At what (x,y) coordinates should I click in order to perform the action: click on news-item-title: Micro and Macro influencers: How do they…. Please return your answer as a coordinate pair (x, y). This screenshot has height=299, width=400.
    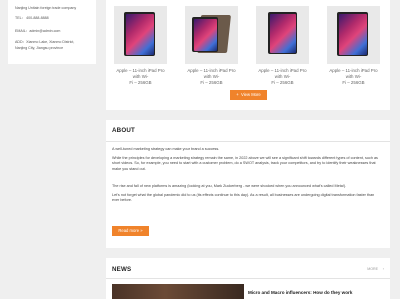
    Looking at the image, I should click on (300, 292).